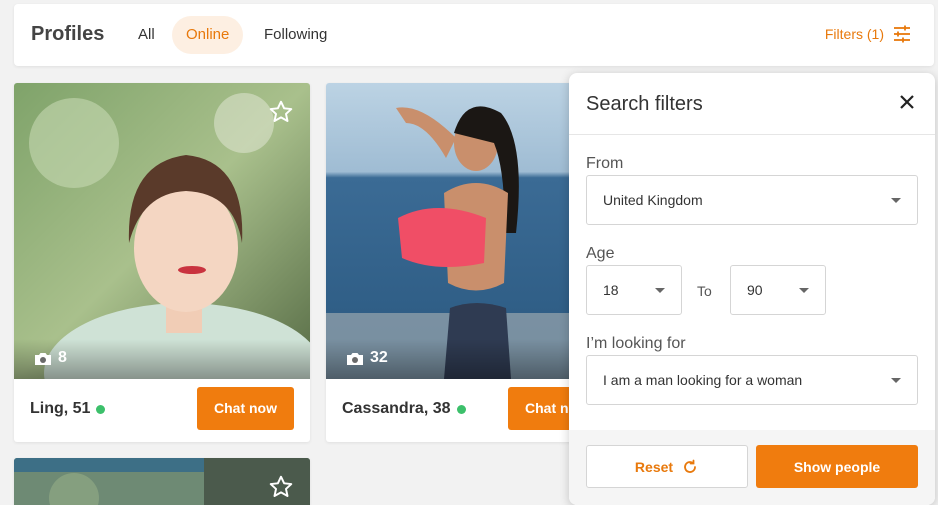 This screenshot has height=505, width=938. I want to click on profile-name: Ling, 51, so click(68, 409).